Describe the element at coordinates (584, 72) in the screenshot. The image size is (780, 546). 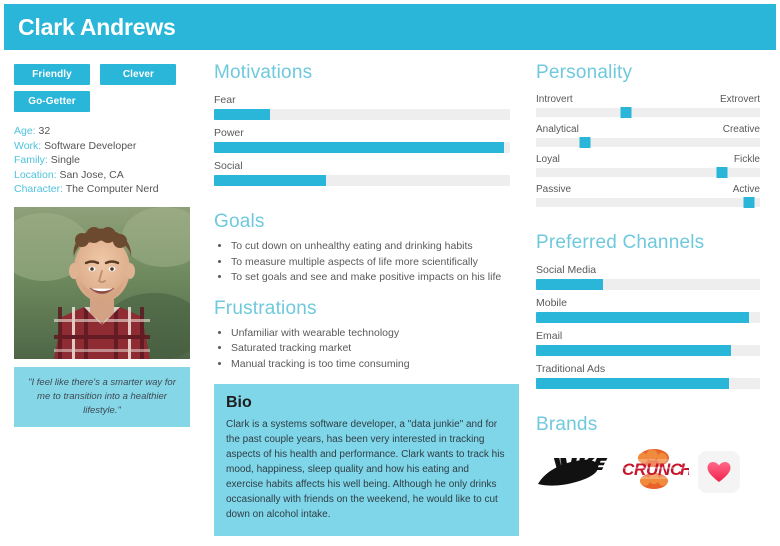
I see `section-heading-personality: Personality` at that location.